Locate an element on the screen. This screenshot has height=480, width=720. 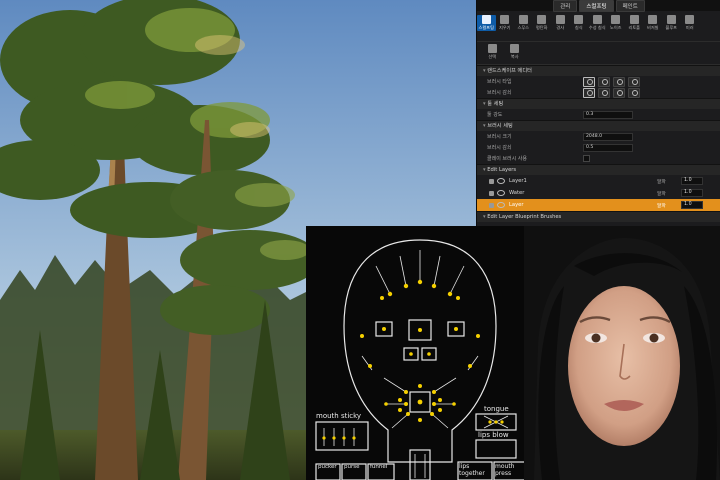
layer-row: Layer1 알파 1.0 is located at coordinates (598, 181).